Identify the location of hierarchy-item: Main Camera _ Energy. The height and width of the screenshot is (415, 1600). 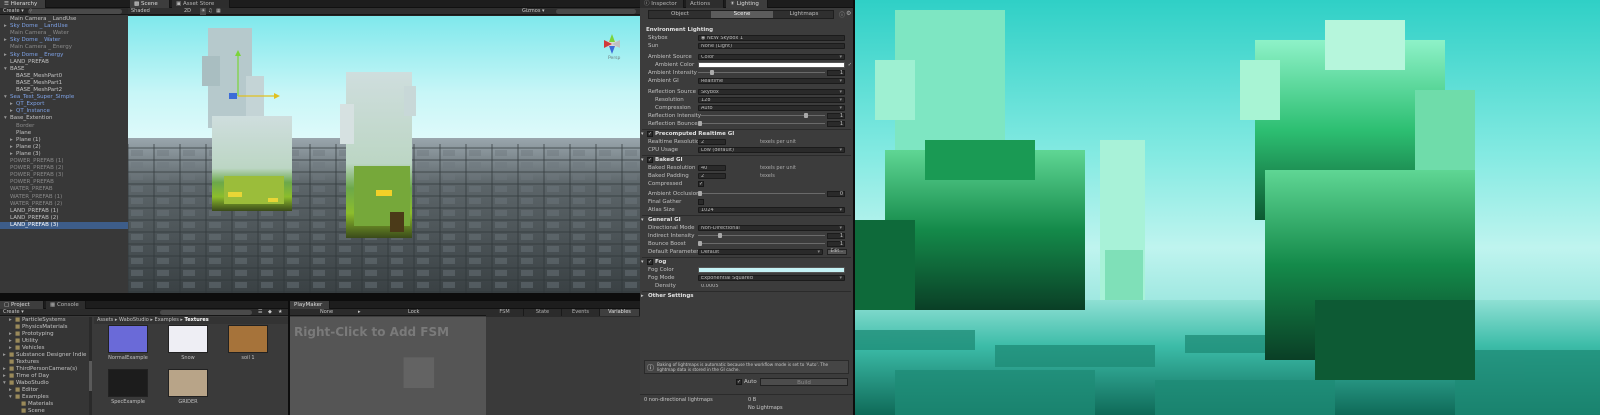
(64, 47).